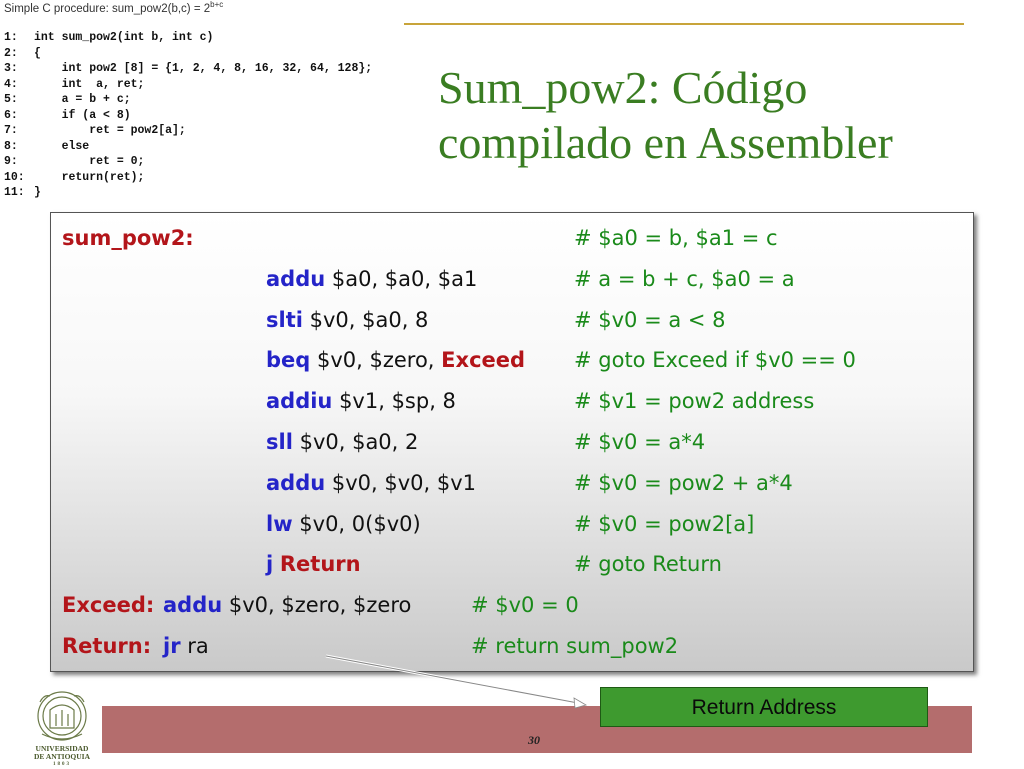  Describe the element at coordinates (89, 177) in the screenshot. I see `code-text: return(ret);` at that location.